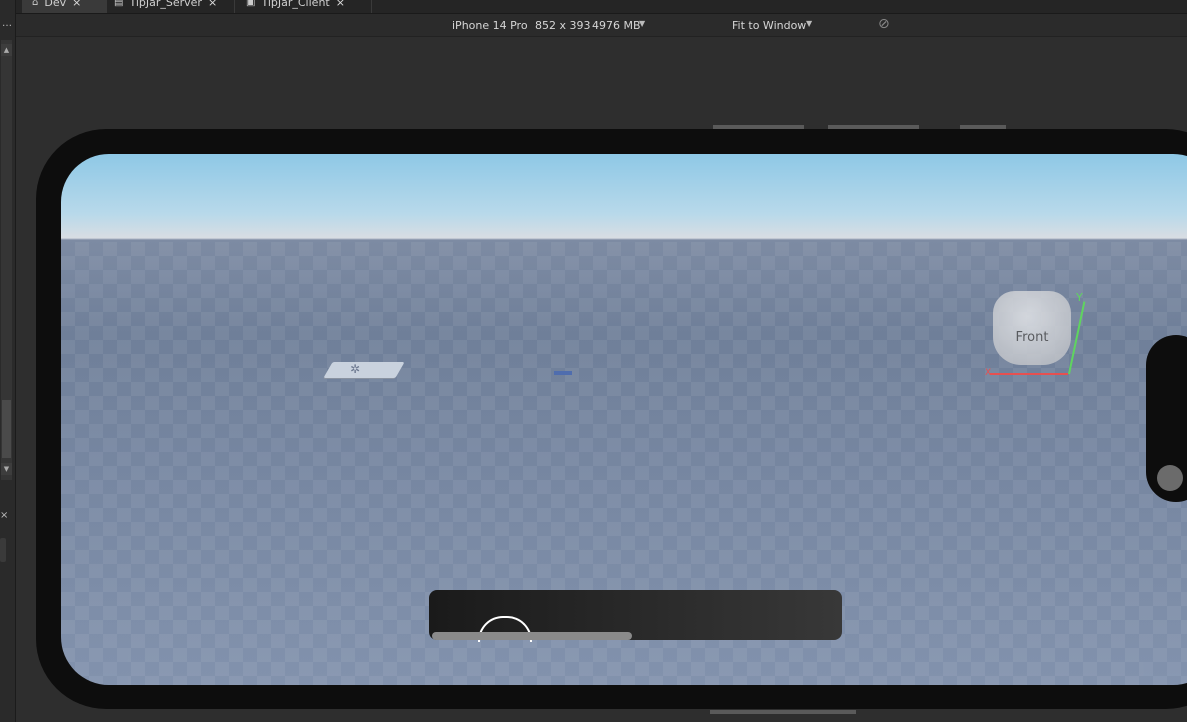 The width and height of the screenshot is (1187, 722). What do you see at coordinates (364, 370) in the screenshot?
I see `spawn-location` at bounding box center [364, 370].